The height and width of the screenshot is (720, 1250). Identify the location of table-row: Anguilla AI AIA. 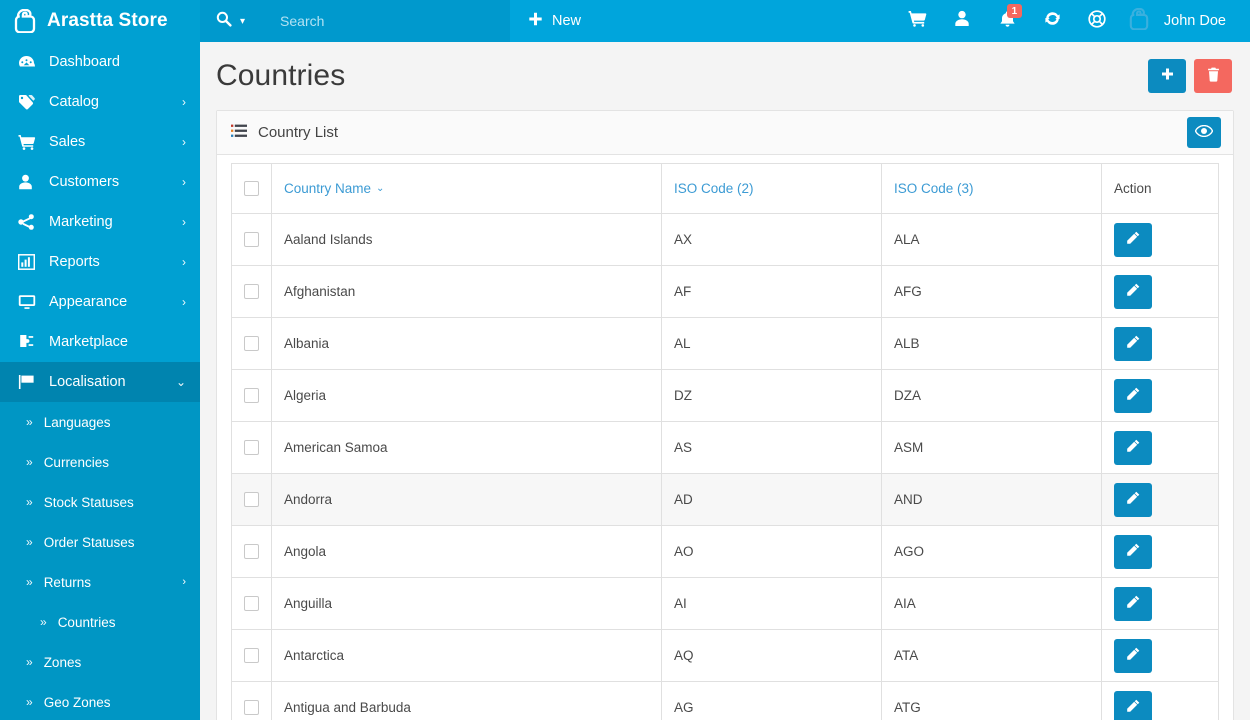
(725, 603).